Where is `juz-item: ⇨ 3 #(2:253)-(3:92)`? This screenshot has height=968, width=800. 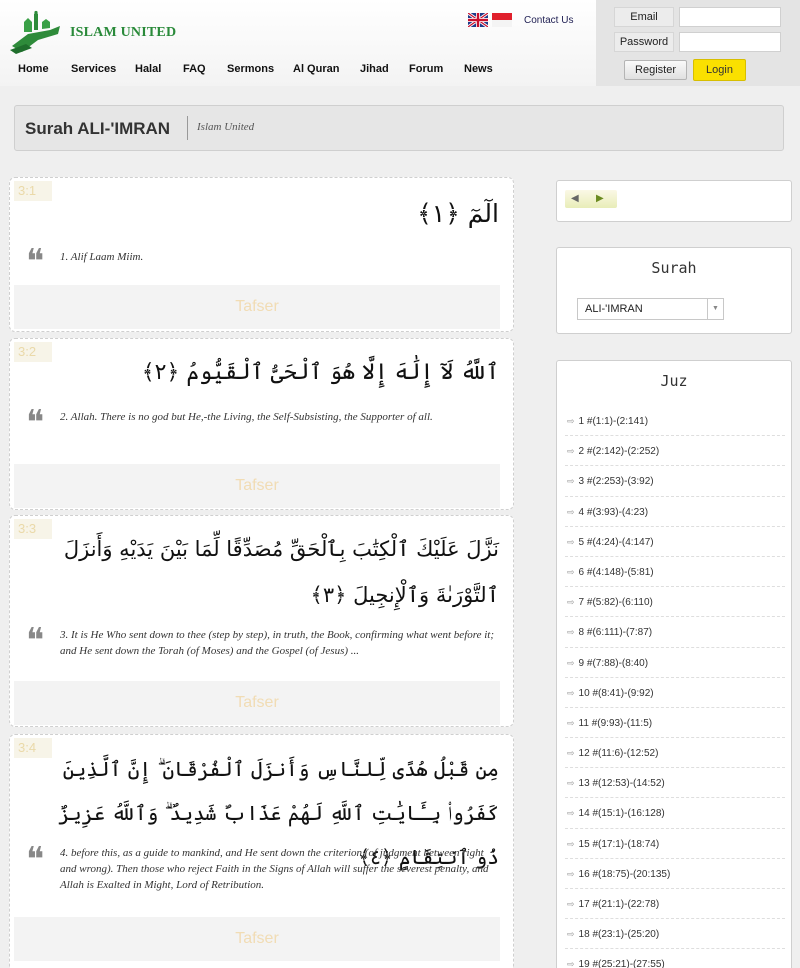
juz-item: ⇨ 3 #(2:253)-(3:92) is located at coordinates (675, 481).